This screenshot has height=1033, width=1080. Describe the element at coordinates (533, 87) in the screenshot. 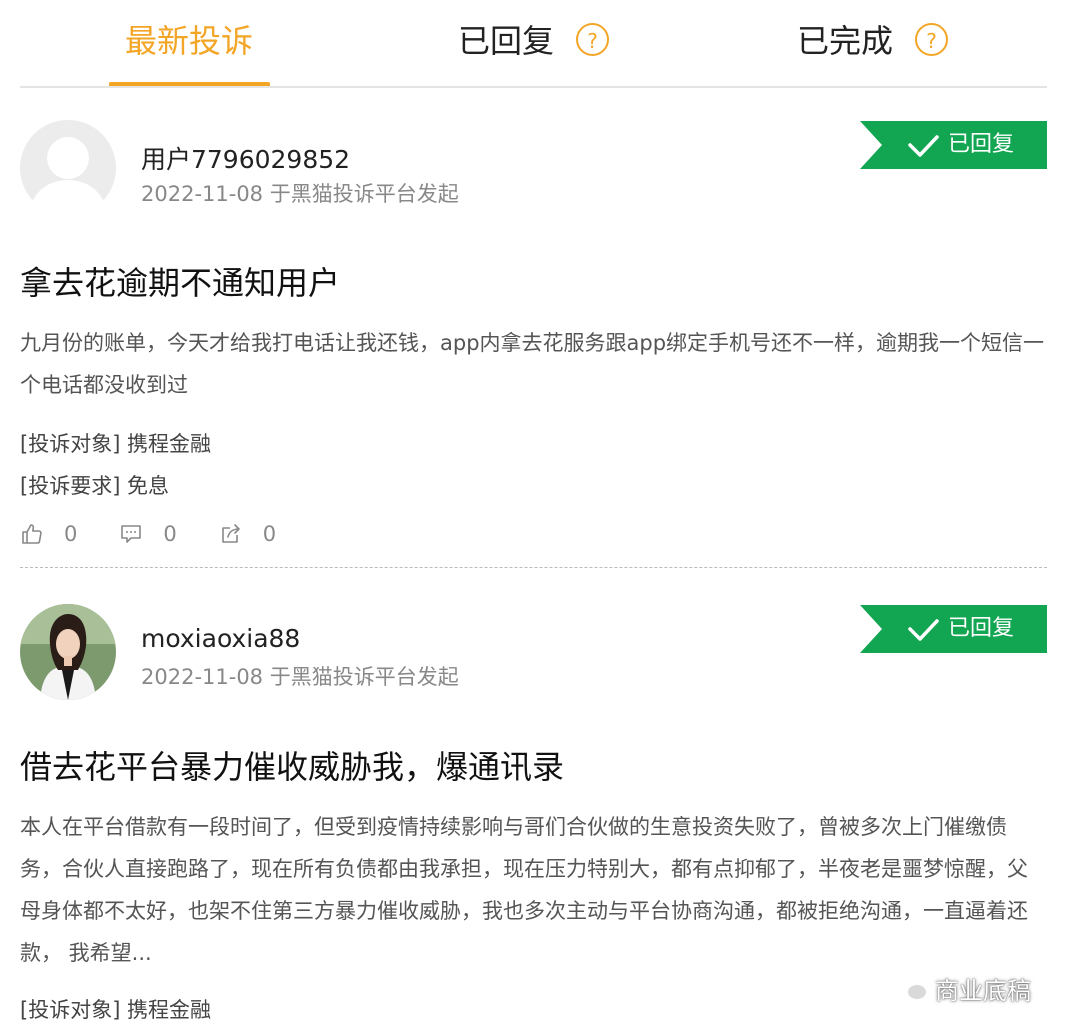

I see `tabs-divider` at that location.